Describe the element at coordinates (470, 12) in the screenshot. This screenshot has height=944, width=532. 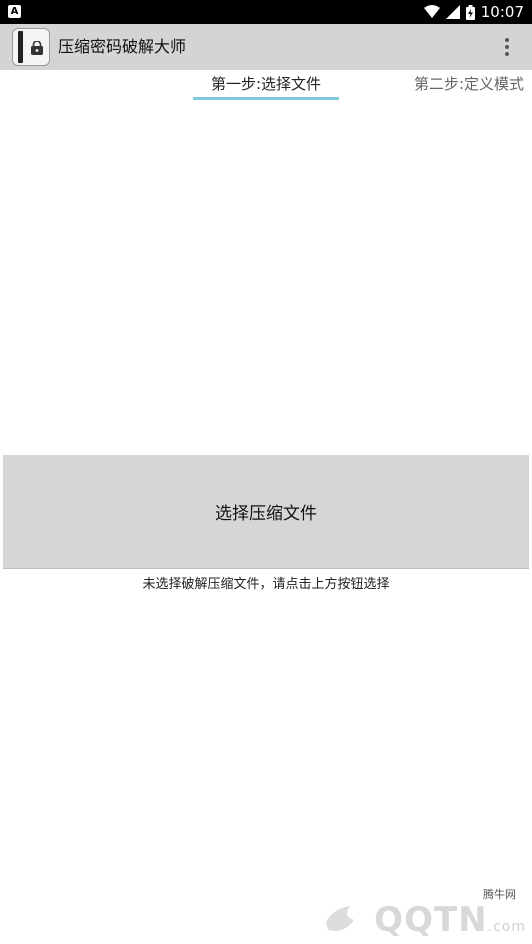
I see `battery-icon` at that location.